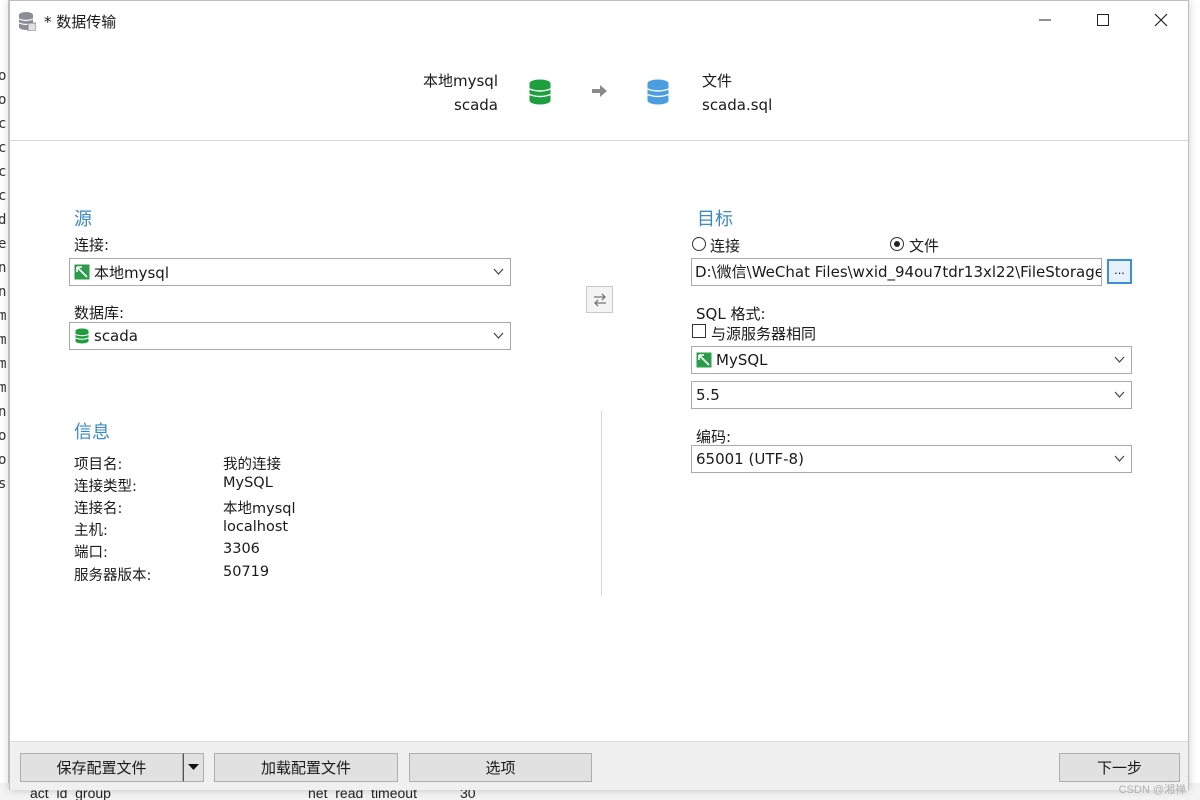 Image resolution: width=1200 pixels, height=800 pixels. I want to click on source-database-name: scada, so click(476, 105).